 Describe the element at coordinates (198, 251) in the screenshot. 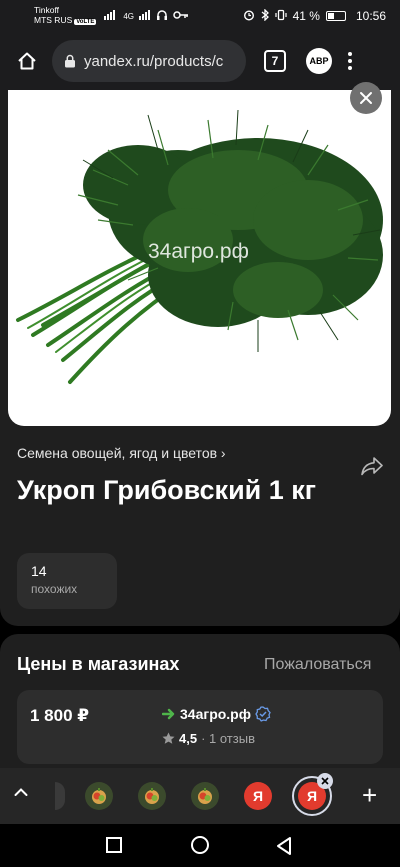

I see `image-watermark: 34агро.рф` at that location.